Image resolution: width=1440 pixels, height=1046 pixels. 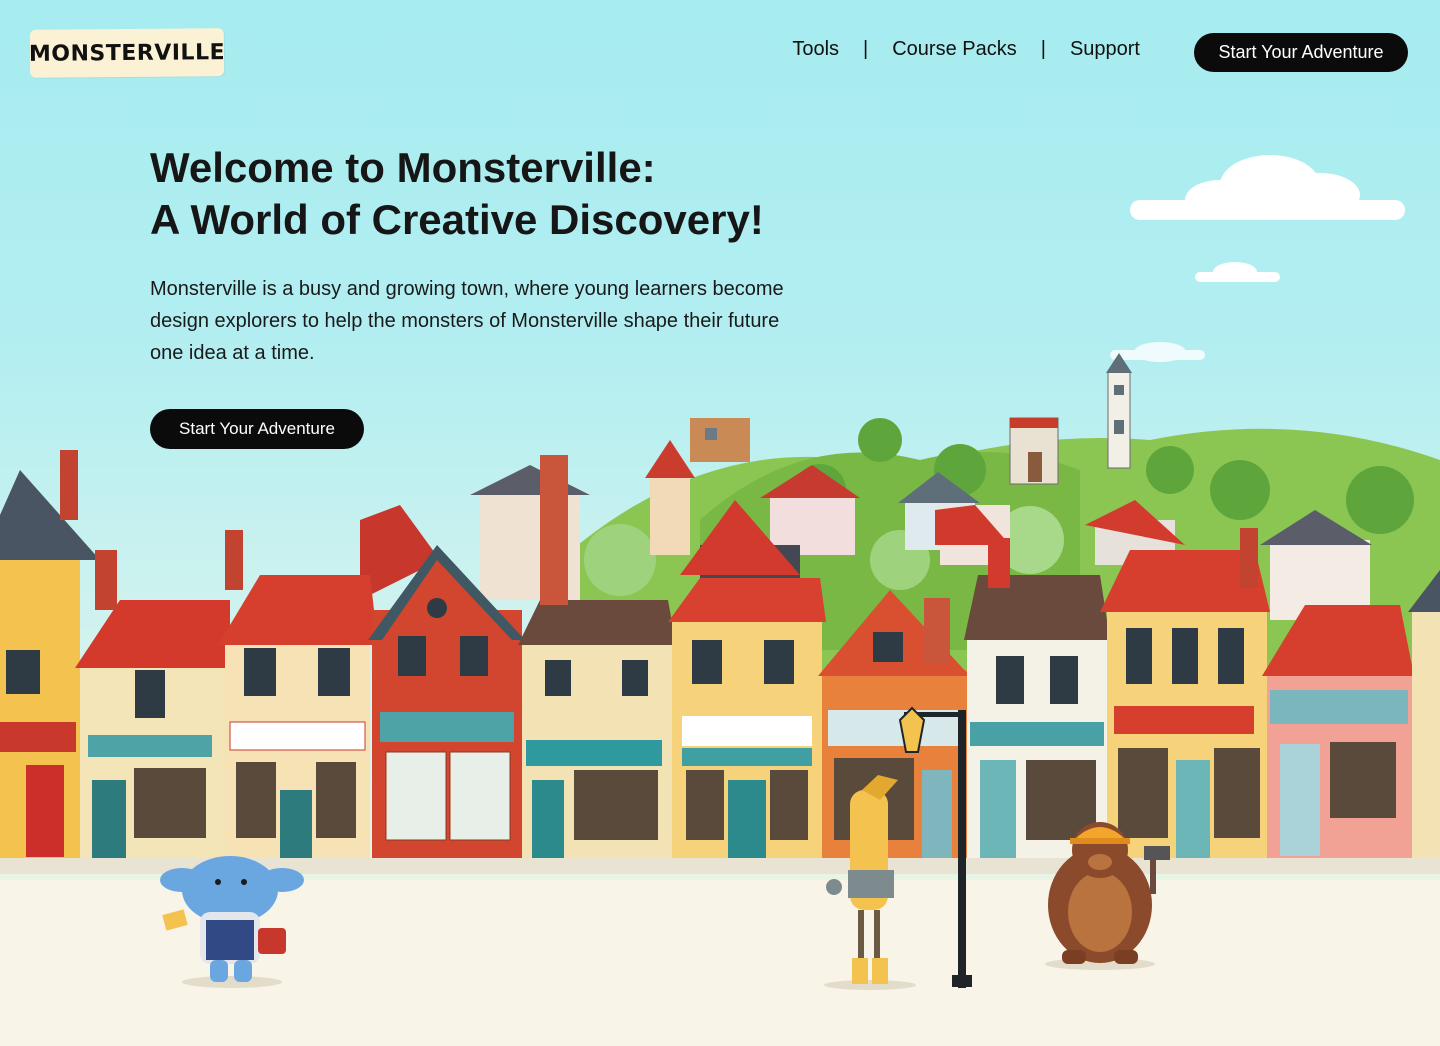 What do you see at coordinates (457, 219) in the screenshot?
I see `hero-title-line2: A World of Creative Discovery!` at bounding box center [457, 219].